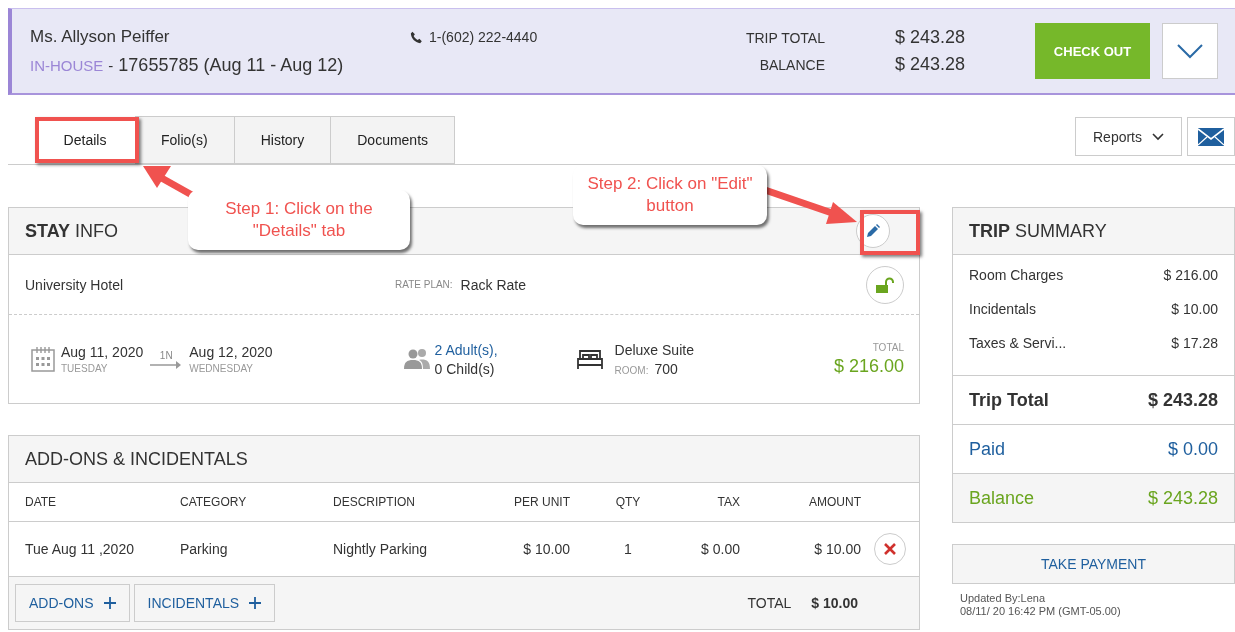 This screenshot has height=632, width=1235. I want to click on panel-title: TRIP SUMMARY, so click(1038, 231).